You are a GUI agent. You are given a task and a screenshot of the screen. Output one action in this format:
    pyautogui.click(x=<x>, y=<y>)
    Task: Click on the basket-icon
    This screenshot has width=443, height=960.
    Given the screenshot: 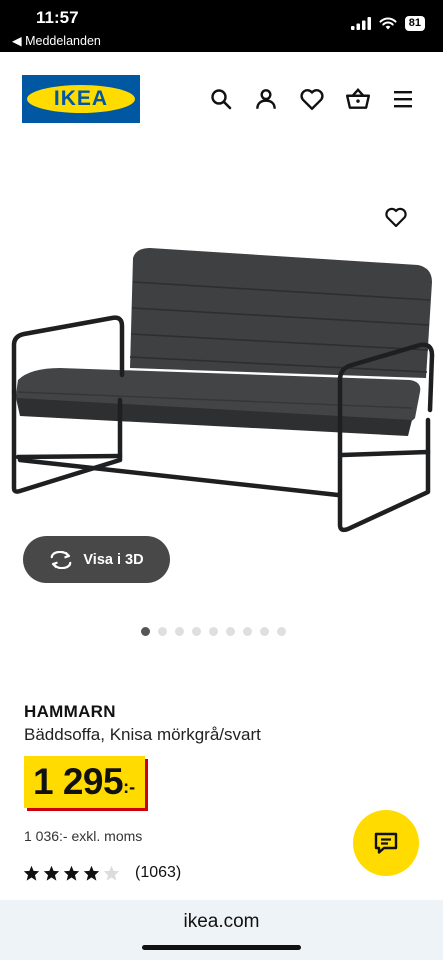 What is the action you would take?
    pyautogui.click(x=358, y=99)
    